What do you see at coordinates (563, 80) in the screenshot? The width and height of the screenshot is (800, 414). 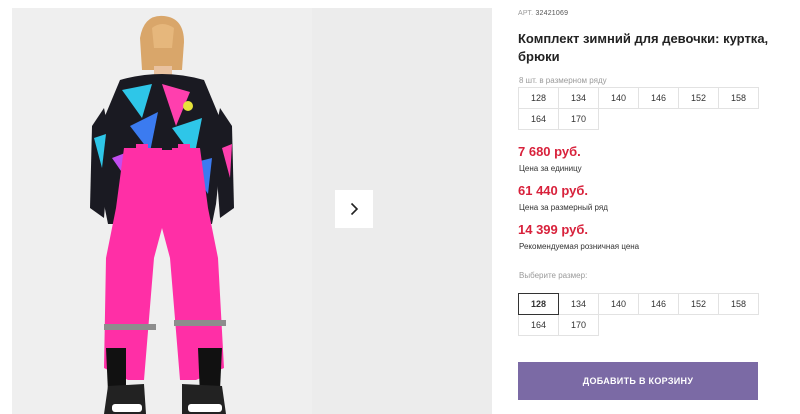 I see `pack-hint: 8 шт. в размерном ряду` at bounding box center [563, 80].